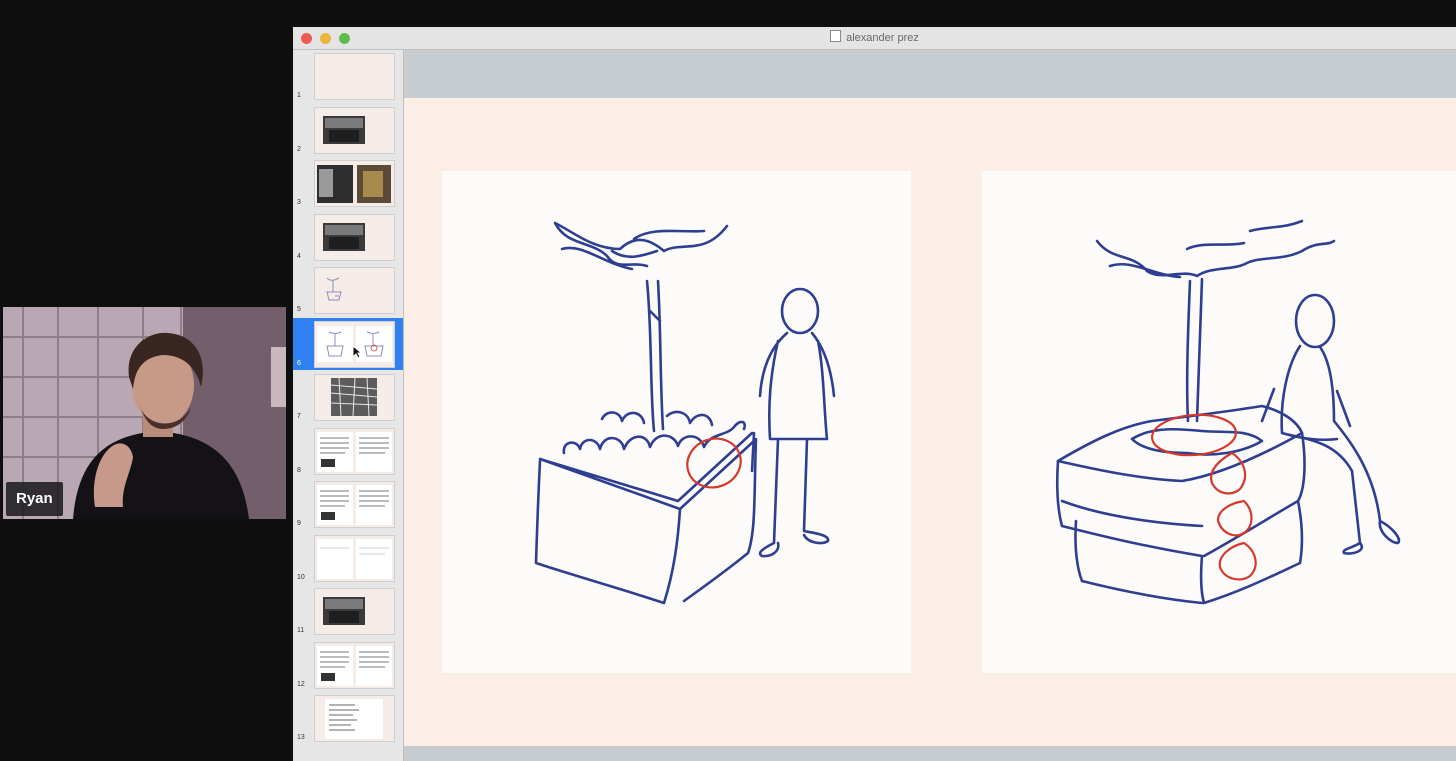 The height and width of the screenshot is (761, 1456). I want to click on slide-thumbnail-2: 2, so click(348, 130).